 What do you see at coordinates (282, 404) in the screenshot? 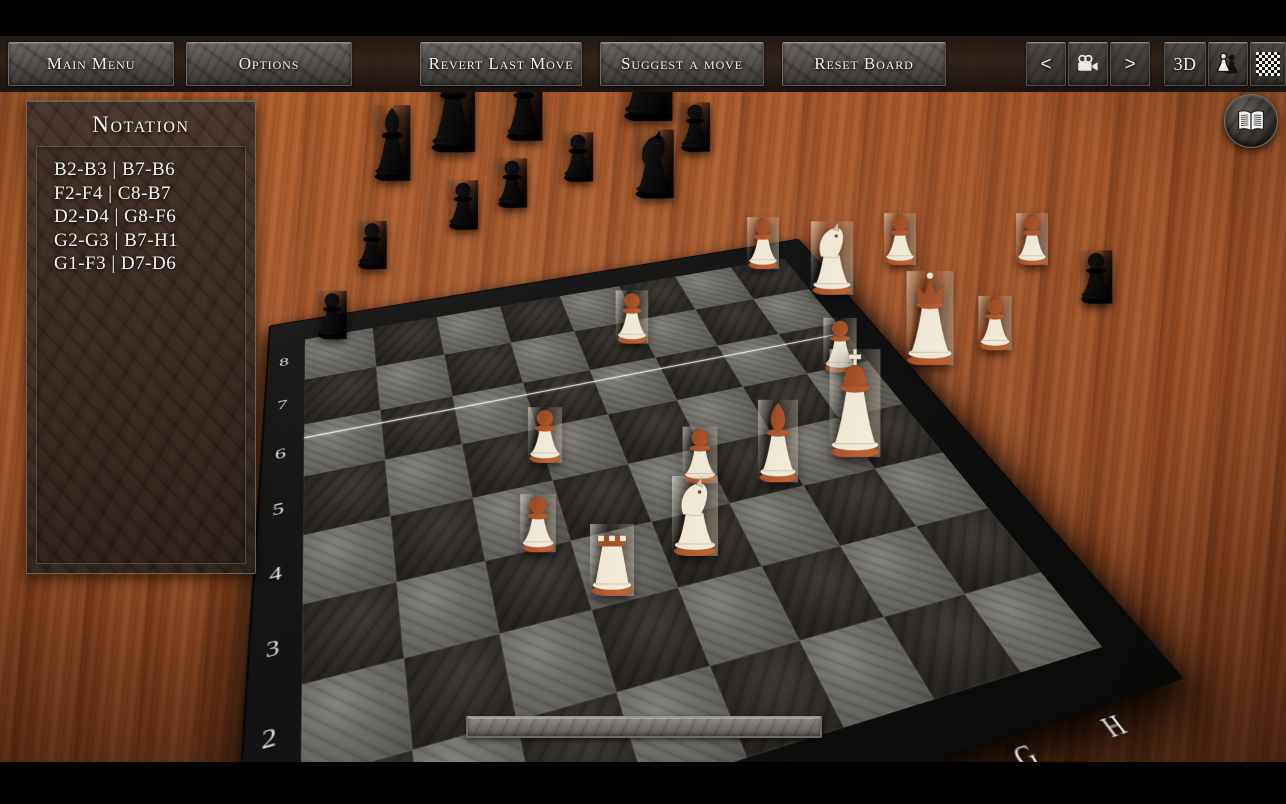
I see `rank-label-7: 7` at bounding box center [282, 404].